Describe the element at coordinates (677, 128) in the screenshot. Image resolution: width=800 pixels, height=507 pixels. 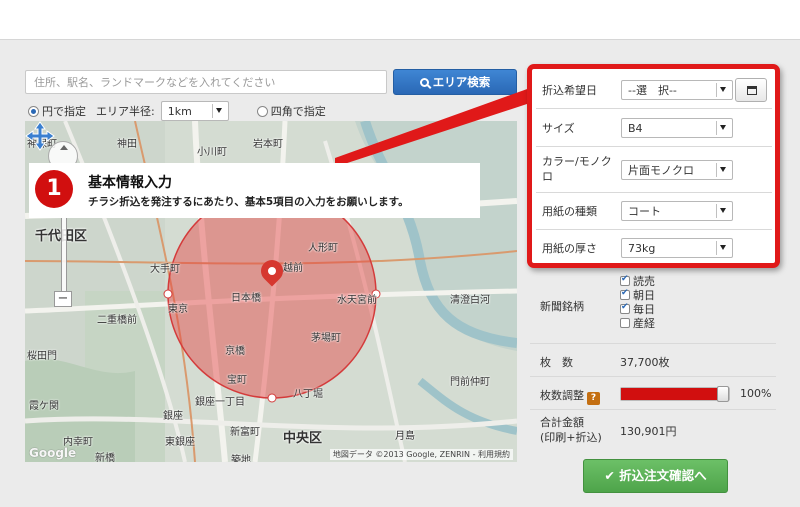
I see `size-select: B4` at that location.